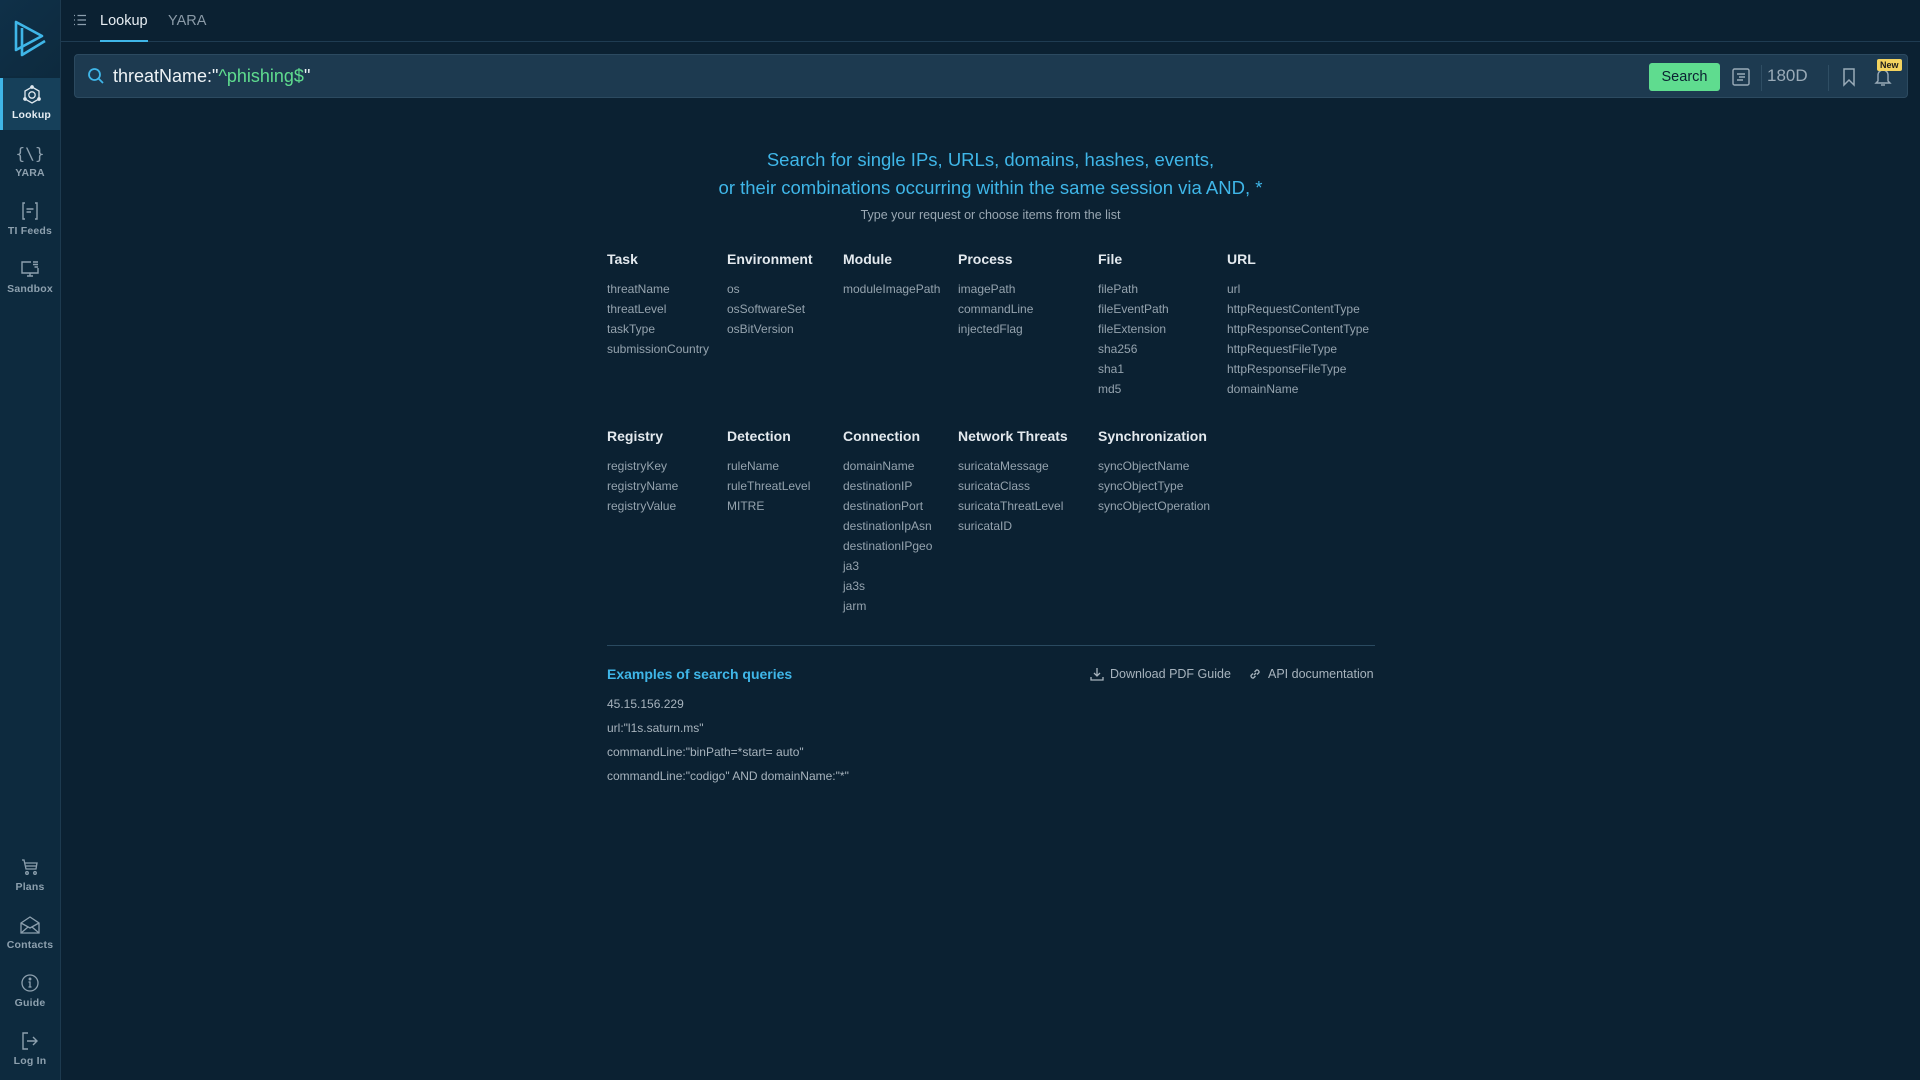 The image size is (1920, 1080). I want to click on download-pdf-guide-link: Download PDF Guide, so click(1160, 674).